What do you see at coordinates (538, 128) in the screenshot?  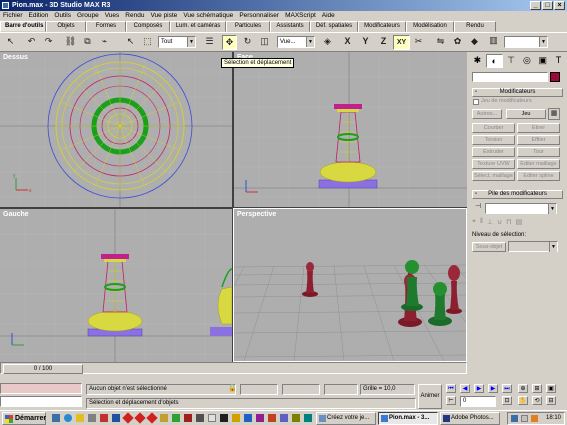 I see `modifier-etirer-button: Etirer` at bounding box center [538, 128].